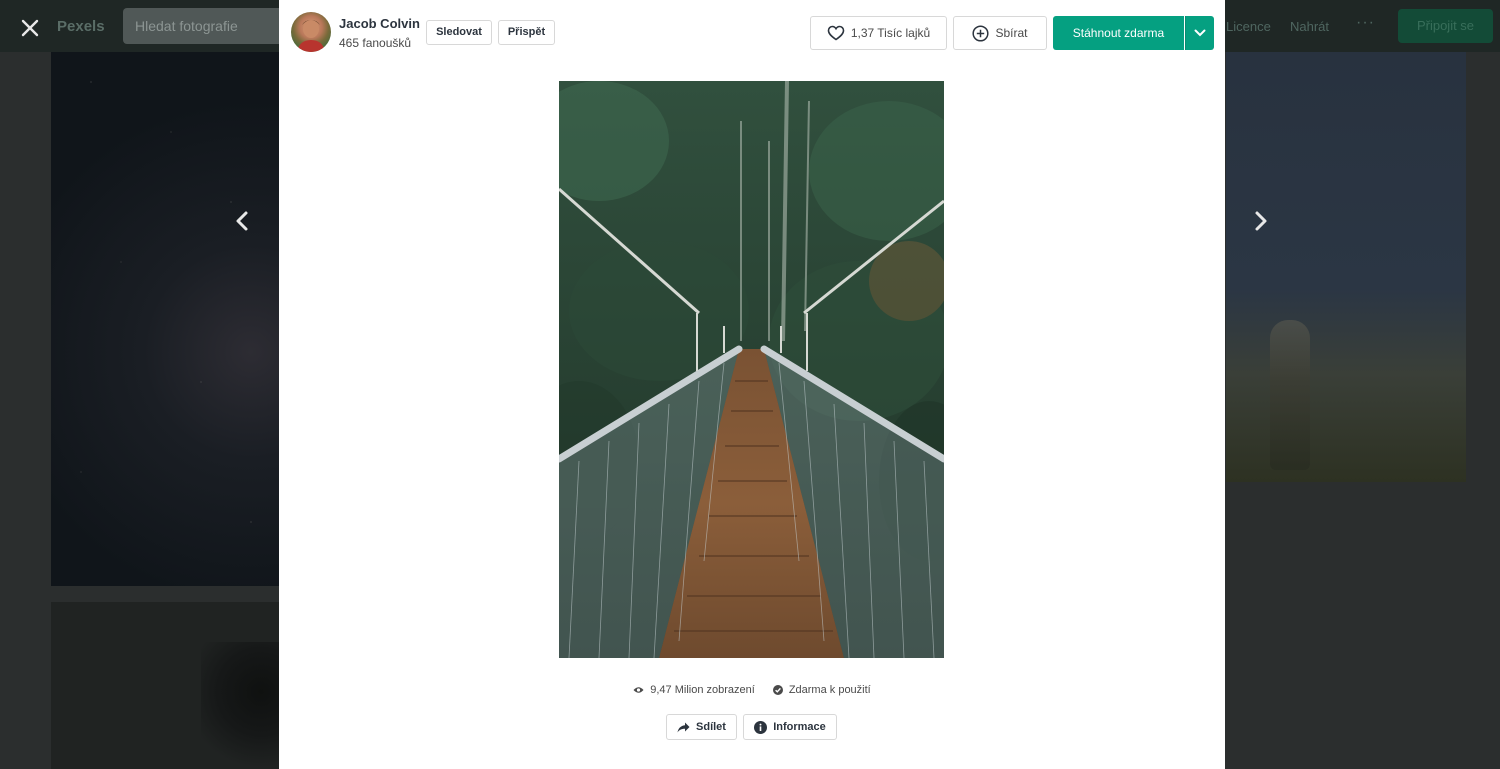 Image resolution: width=1500 pixels, height=769 pixels. I want to click on share-label: Sdílet, so click(711, 727).